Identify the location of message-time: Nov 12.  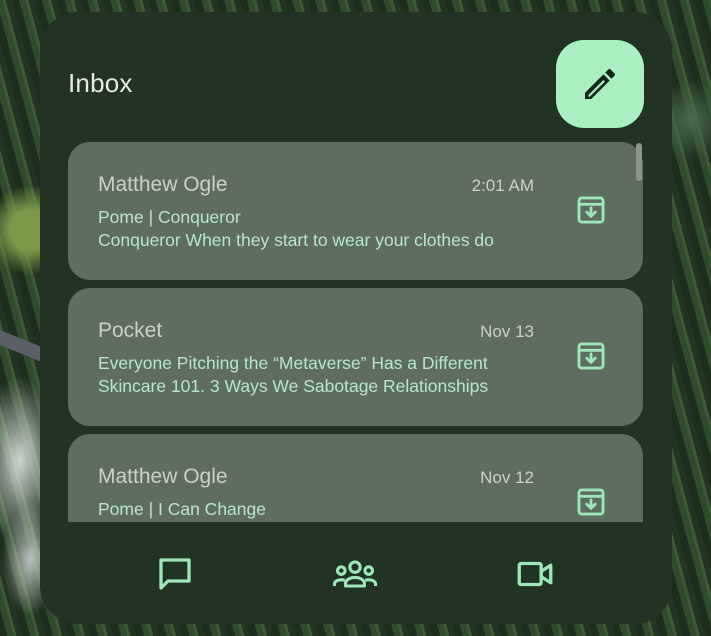
(507, 477).